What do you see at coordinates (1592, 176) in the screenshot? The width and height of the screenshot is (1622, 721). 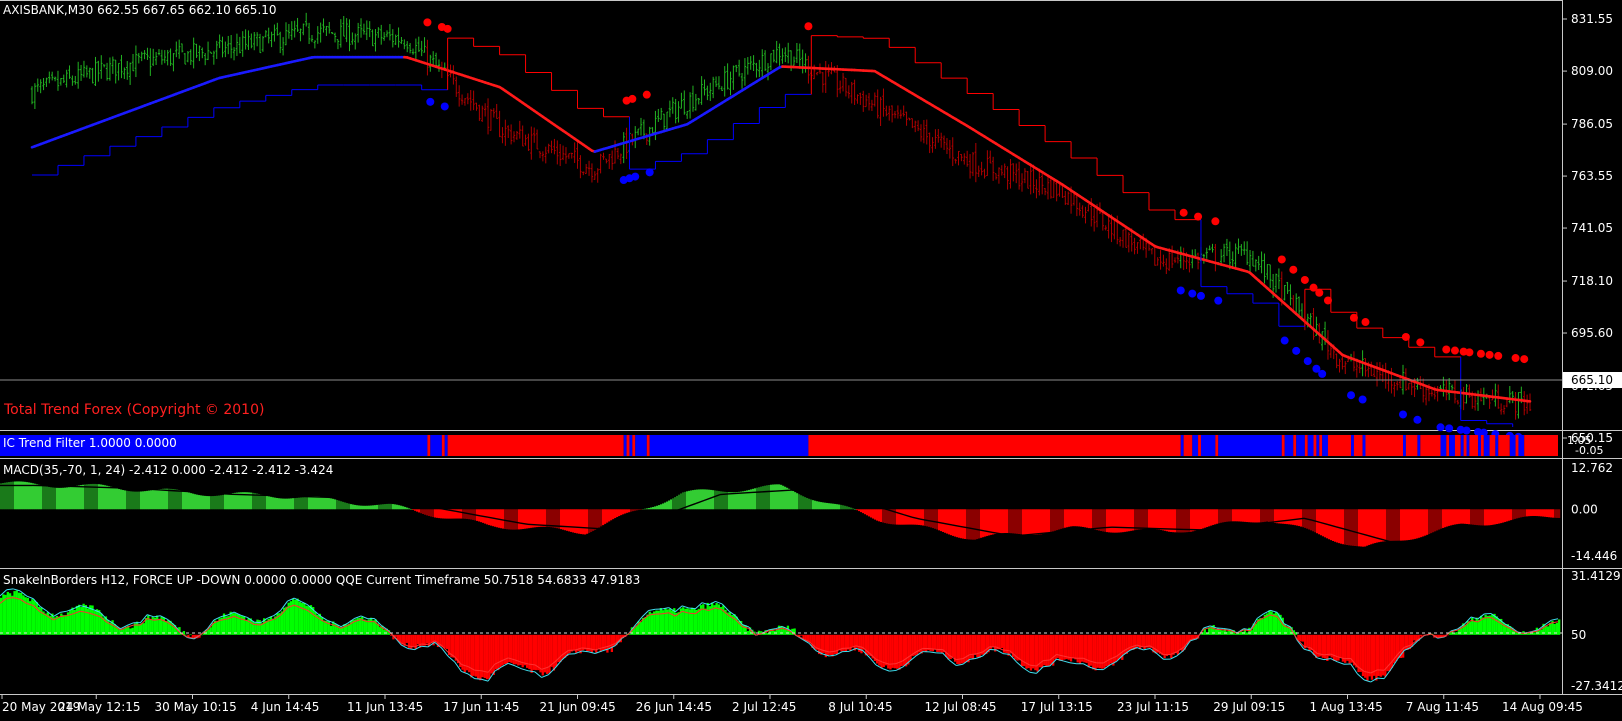 I see `price-tick-label: 763.55` at bounding box center [1592, 176].